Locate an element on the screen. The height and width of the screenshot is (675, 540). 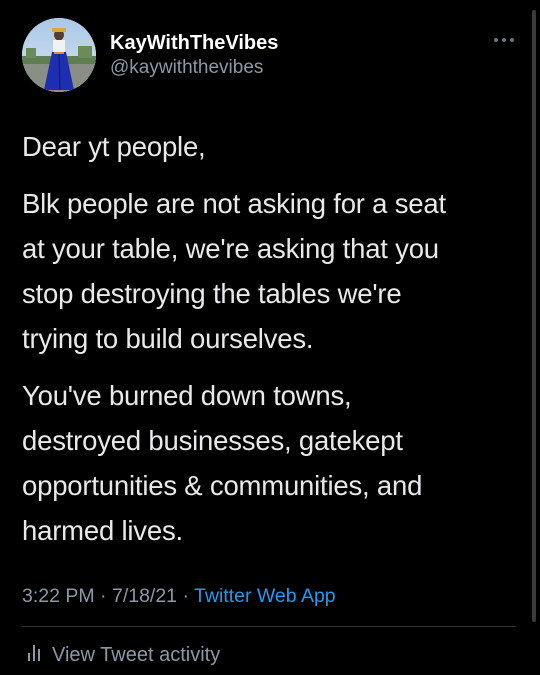
tweet-line: destroyed businesses, gatekept is located at coordinates (212, 440).